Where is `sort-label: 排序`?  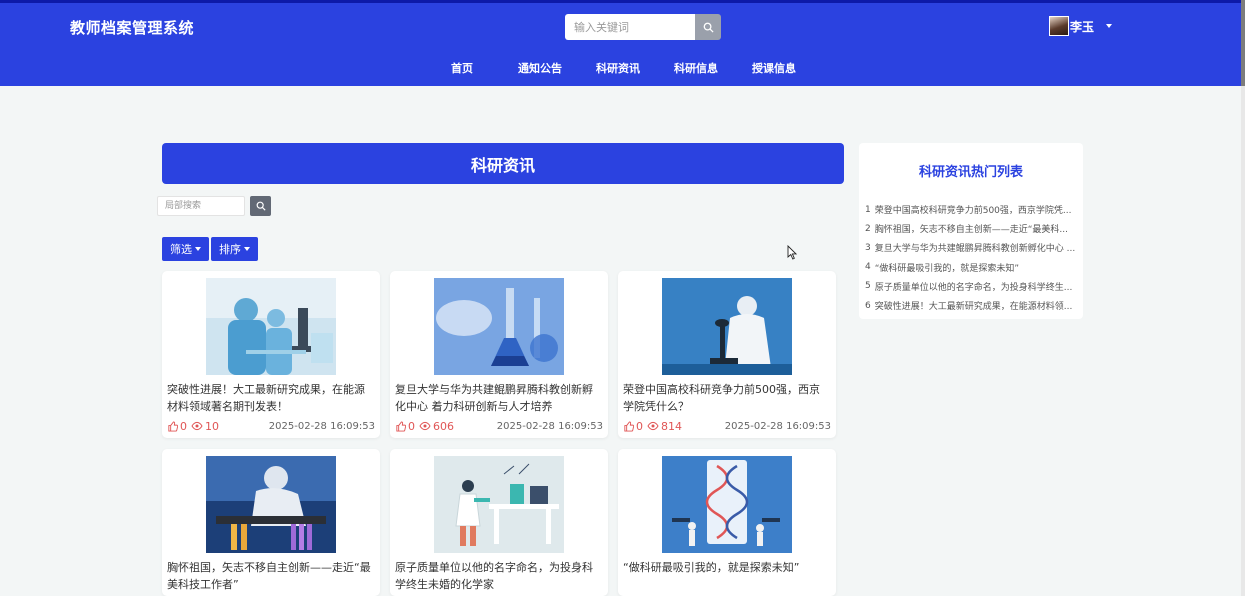 sort-label: 排序 is located at coordinates (230, 249).